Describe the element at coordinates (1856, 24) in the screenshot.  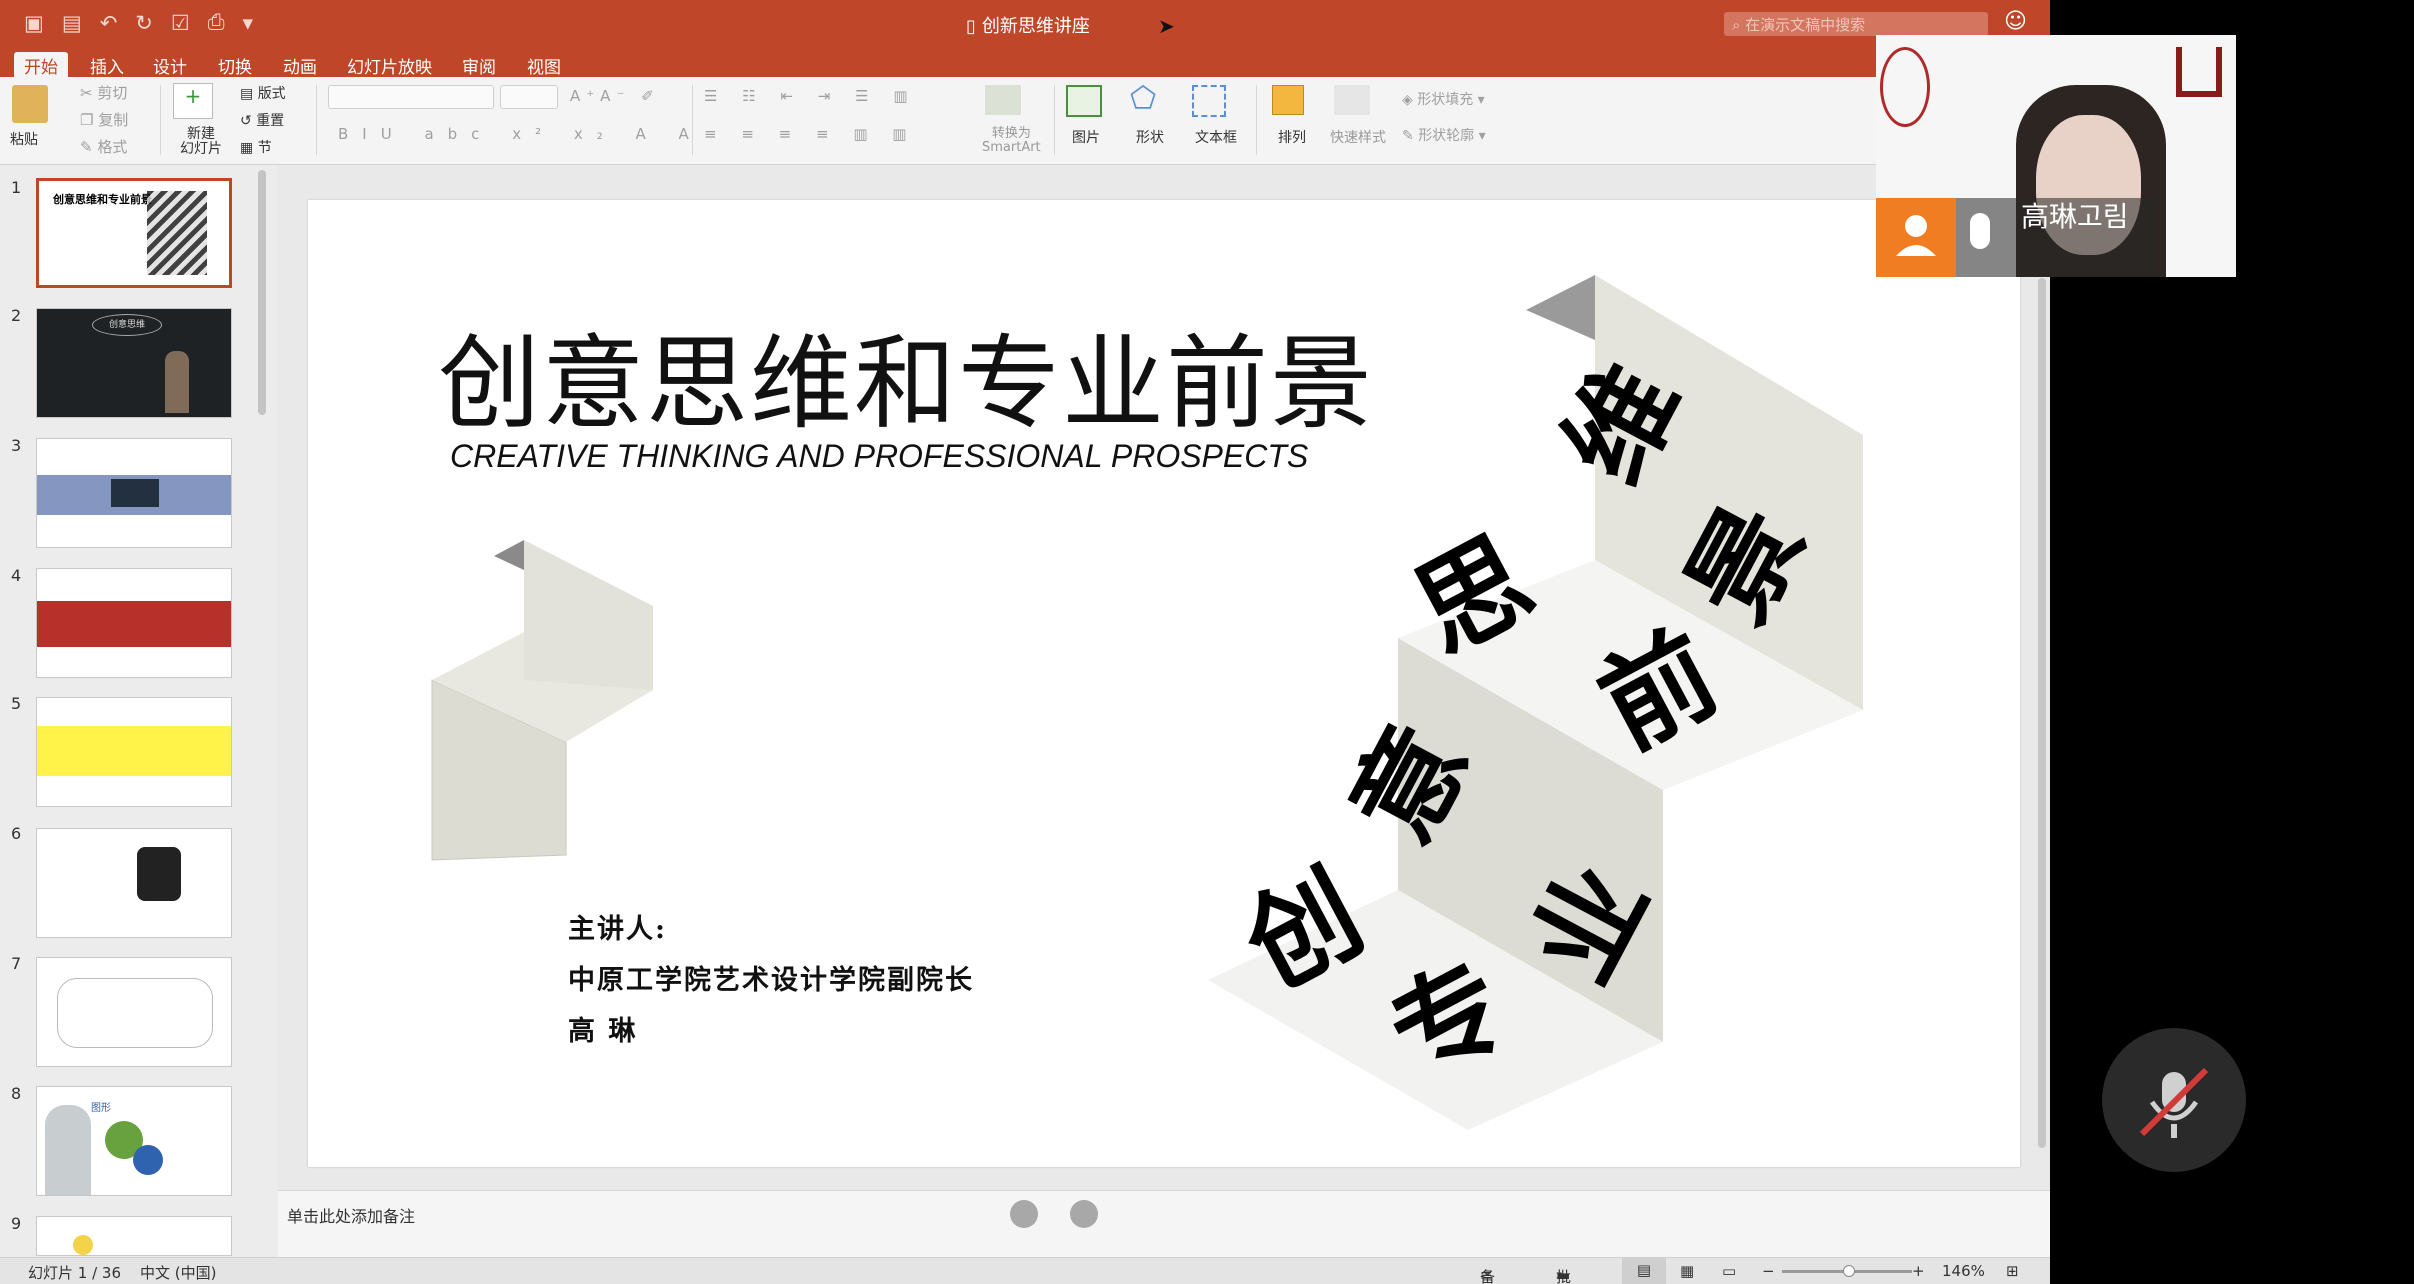
I see `search-box: ⌕ 在演示文稿中搜索` at that location.